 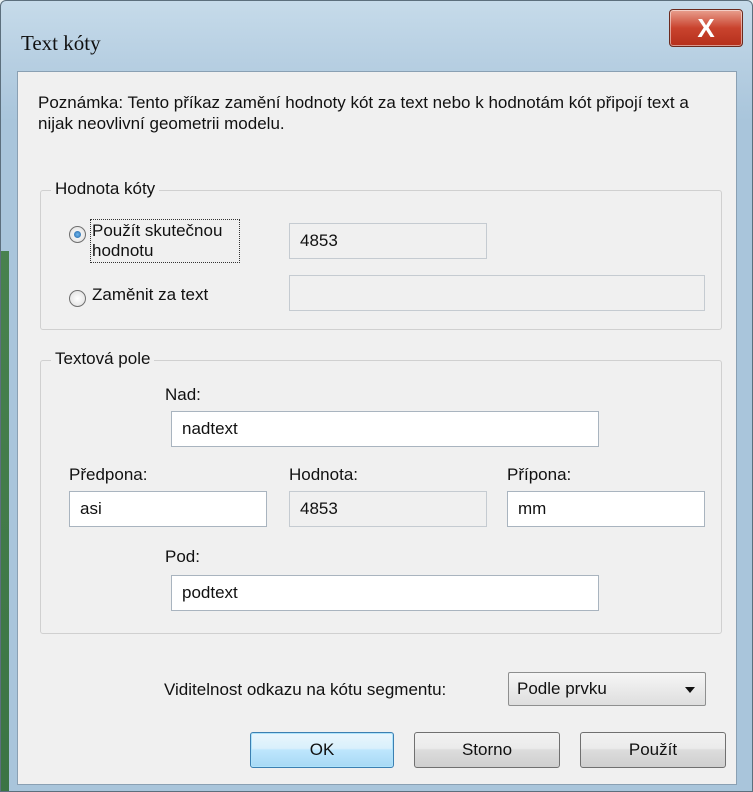 I want to click on below-label: Pod:, so click(x=182, y=556).